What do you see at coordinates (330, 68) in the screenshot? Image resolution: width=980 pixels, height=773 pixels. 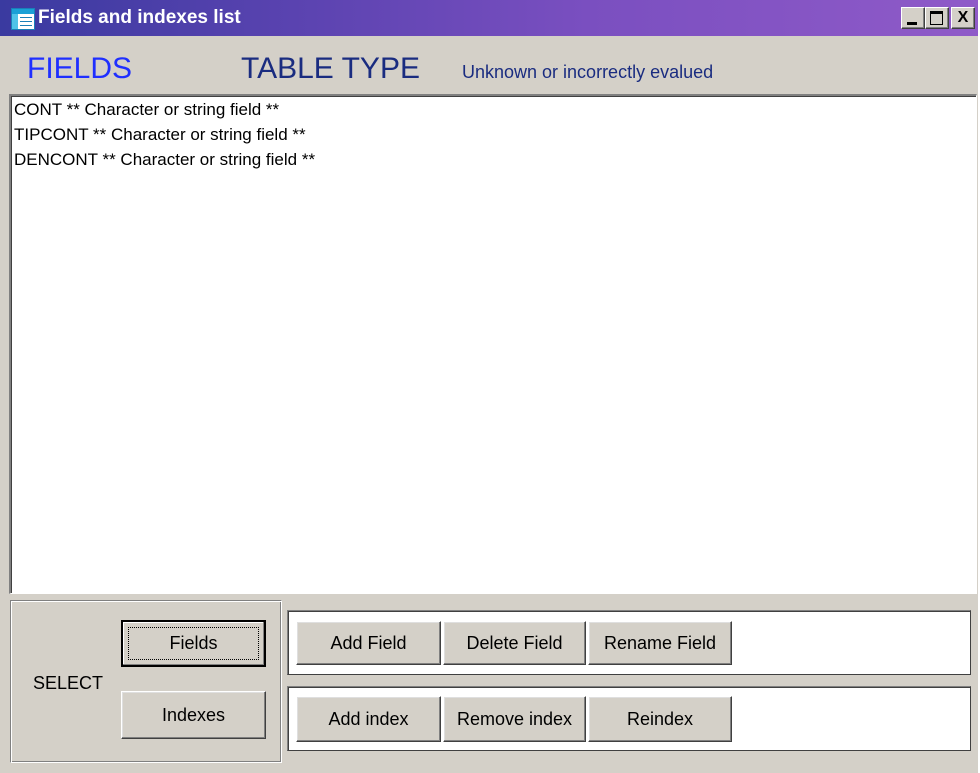 I see `table-type-label: TABLE TYPE` at bounding box center [330, 68].